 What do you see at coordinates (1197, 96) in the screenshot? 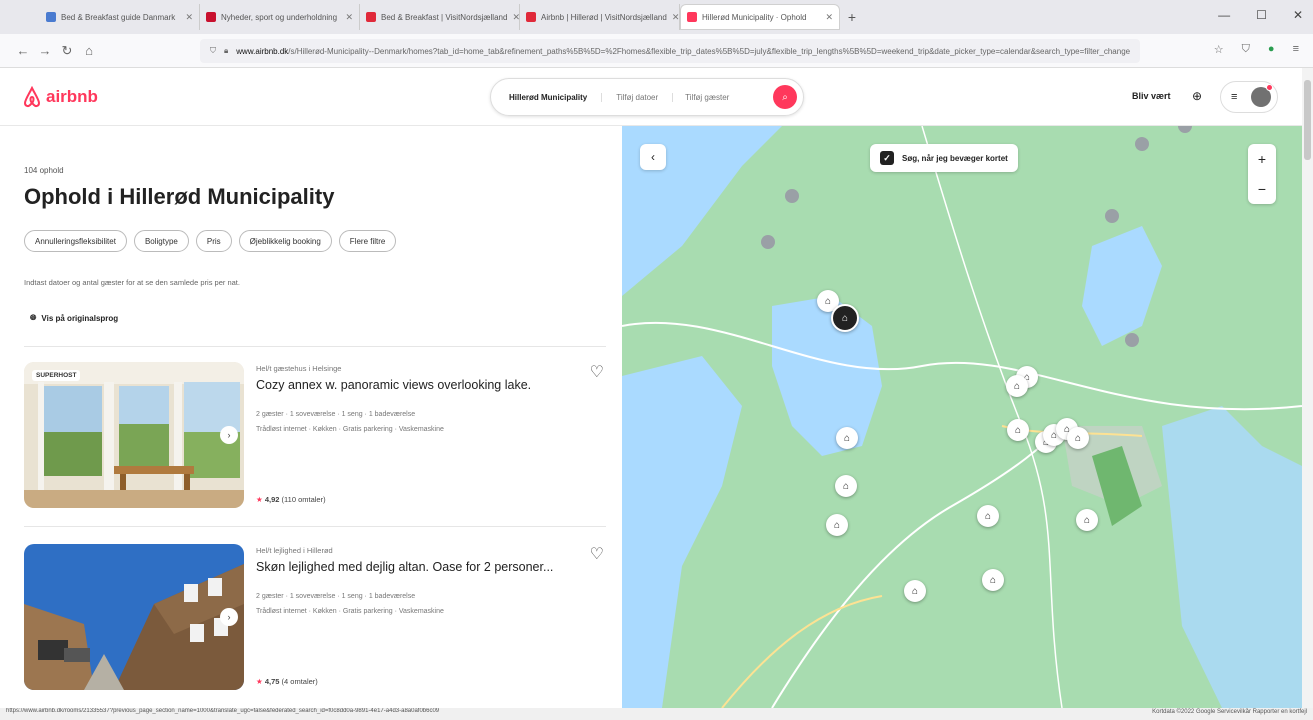
I see `globe-icon: ⊕` at bounding box center [1197, 96].